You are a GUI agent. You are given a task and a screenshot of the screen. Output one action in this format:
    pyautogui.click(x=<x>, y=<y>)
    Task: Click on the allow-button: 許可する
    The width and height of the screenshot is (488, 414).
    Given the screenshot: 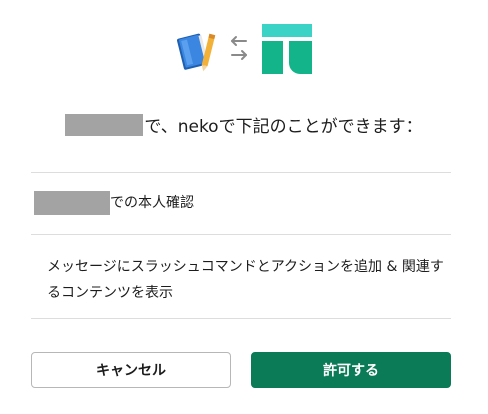 What is the action you would take?
    pyautogui.click(x=351, y=370)
    